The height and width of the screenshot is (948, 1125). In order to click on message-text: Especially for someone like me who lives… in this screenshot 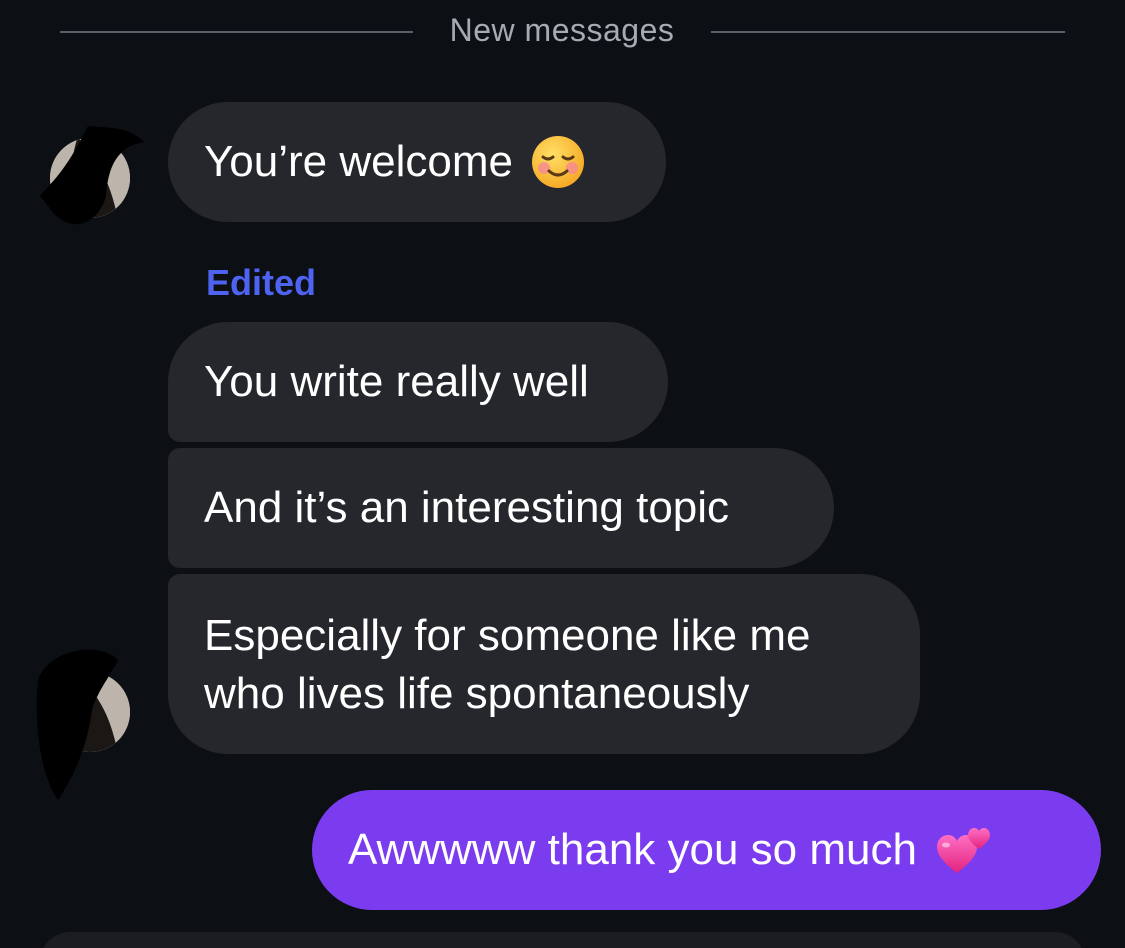, I will do `click(507, 664)`.